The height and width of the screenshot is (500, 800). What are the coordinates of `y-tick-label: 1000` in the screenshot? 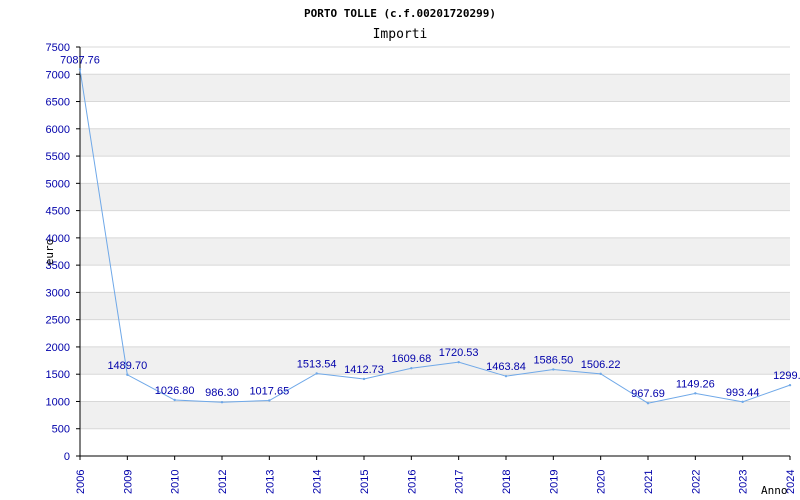 It's located at (58, 402).